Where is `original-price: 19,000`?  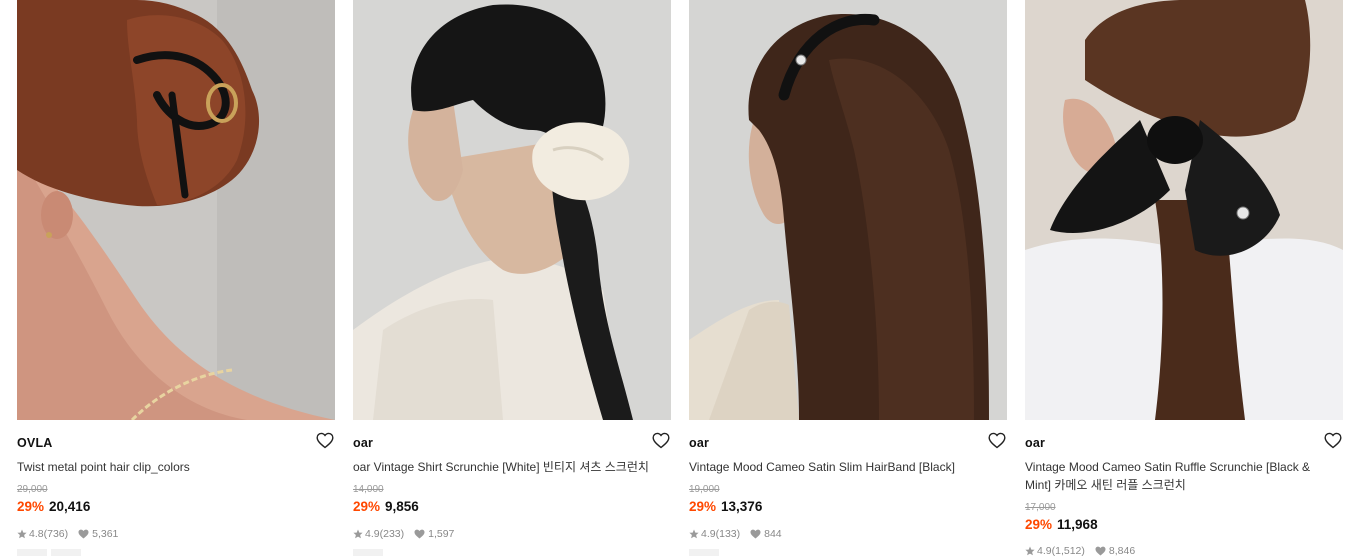
original-price: 19,000 is located at coordinates (704, 489).